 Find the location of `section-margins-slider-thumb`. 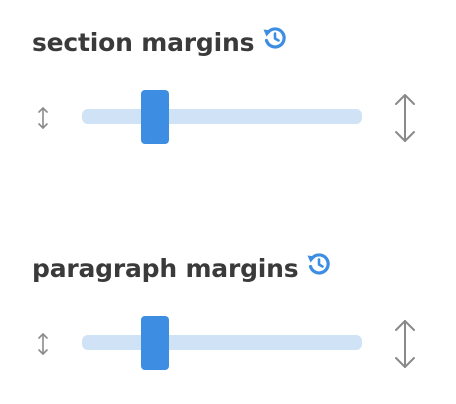

section-margins-slider-thumb is located at coordinates (154, 117).